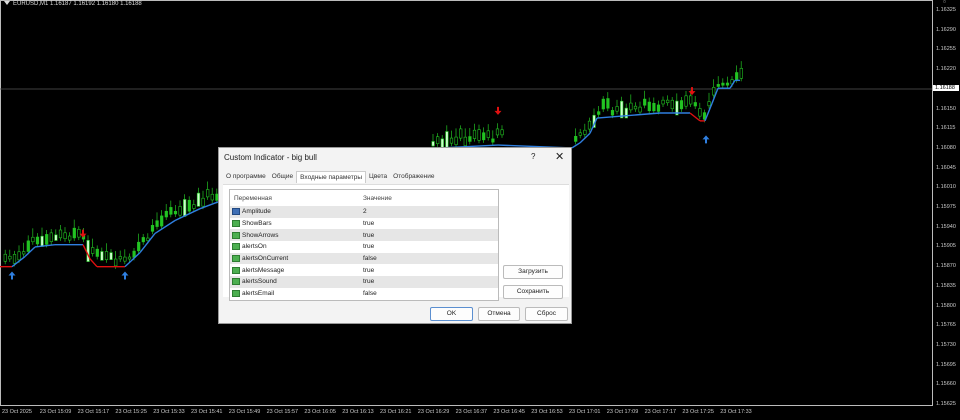 This screenshot has height=420, width=960. I want to click on buy-arrow-icon, so click(12, 275).